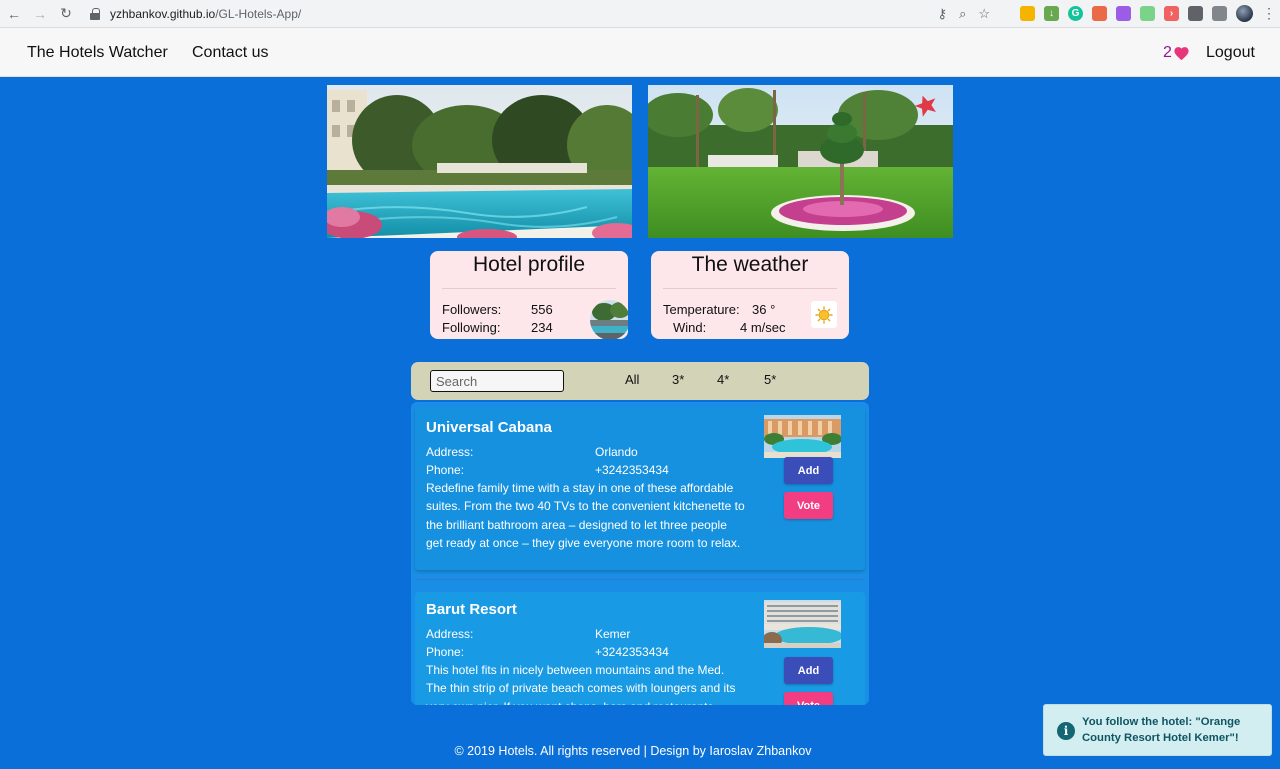 This screenshot has width=1280, height=769. What do you see at coordinates (800, 161) in the screenshot?
I see `hotel-garden-photo` at bounding box center [800, 161].